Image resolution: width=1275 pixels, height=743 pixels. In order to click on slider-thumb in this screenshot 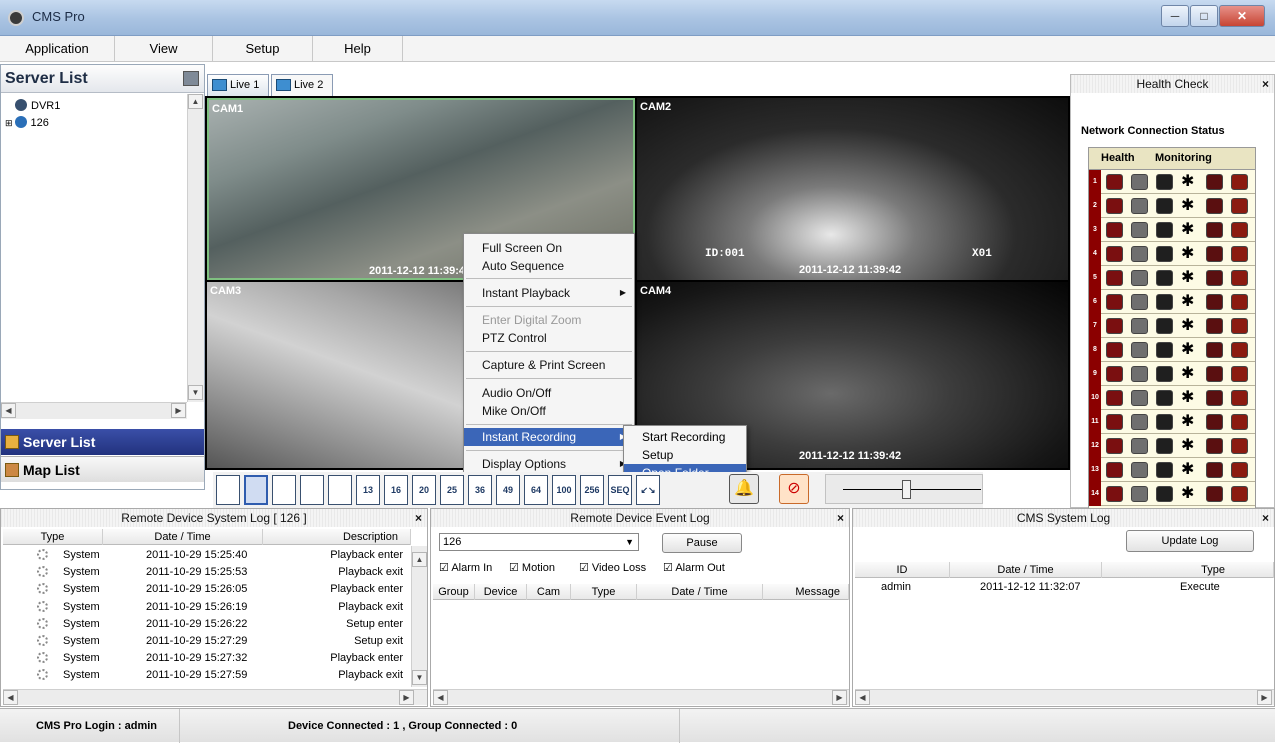, I will do `click(906, 489)`.